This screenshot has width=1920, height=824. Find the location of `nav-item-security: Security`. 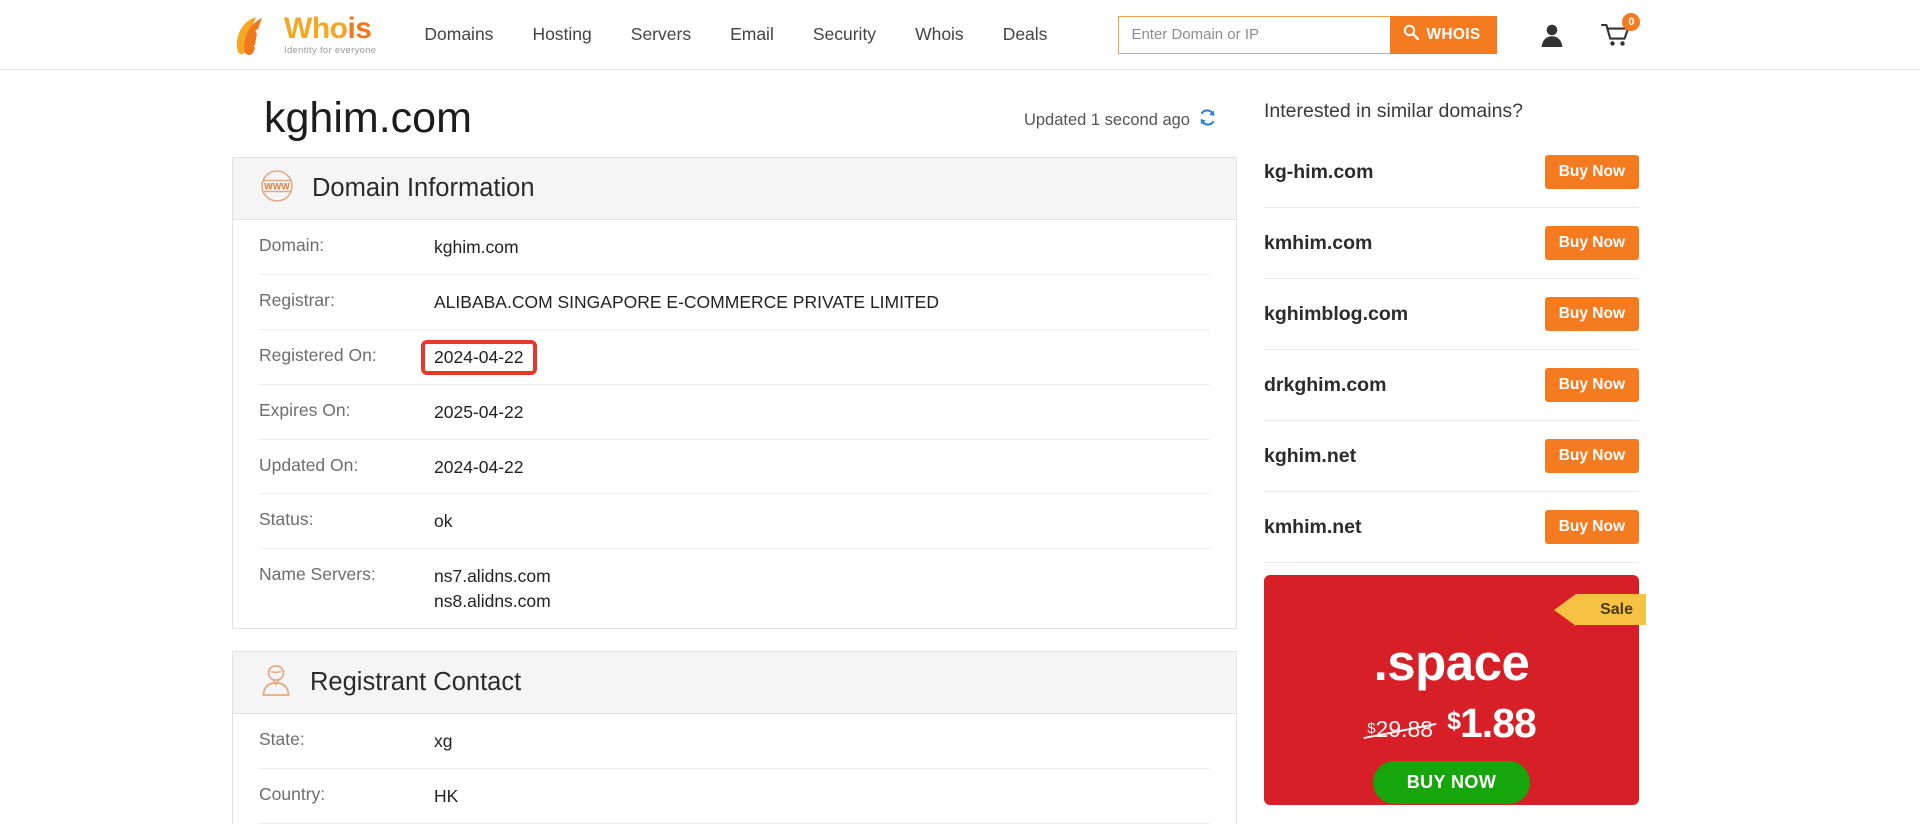

nav-item-security: Security is located at coordinates (844, 34).